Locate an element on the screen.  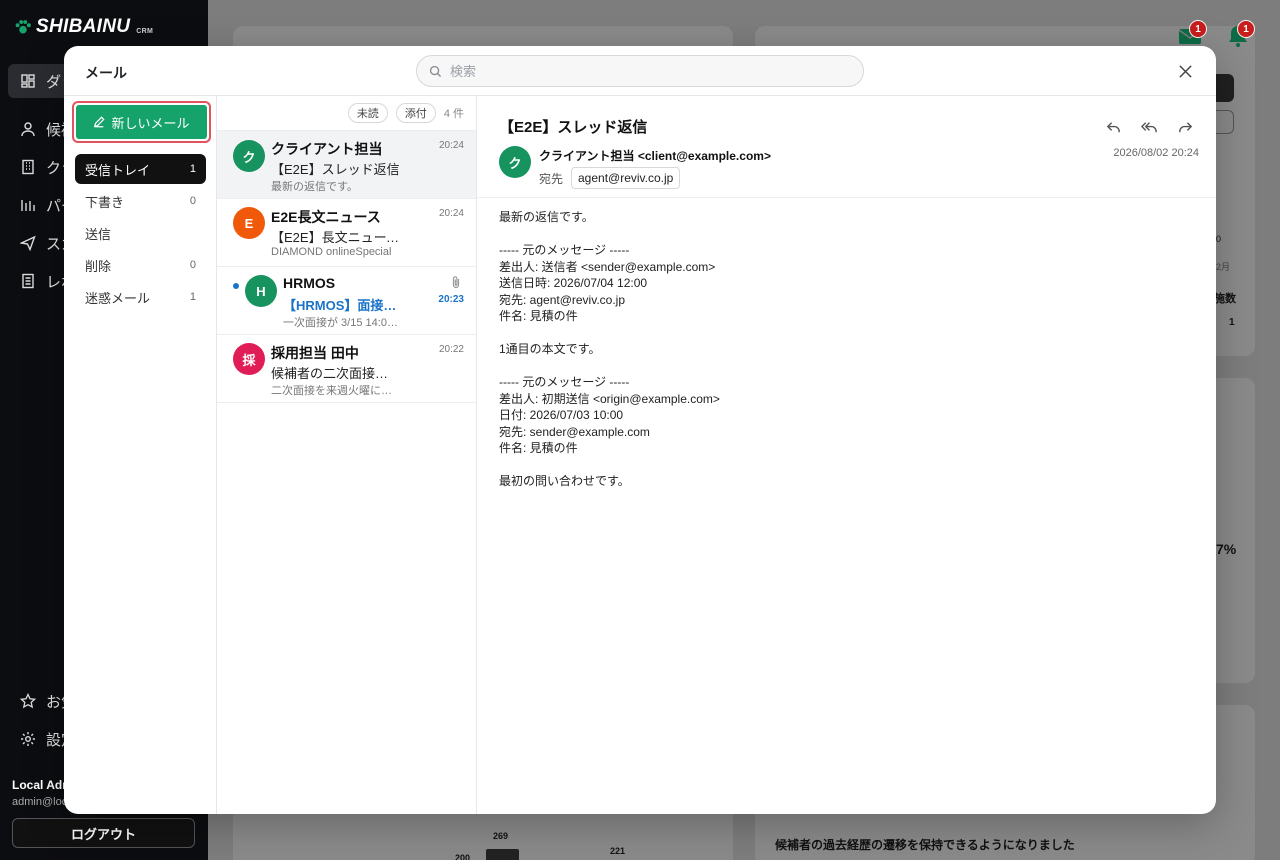
close-button is located at coordinates (1185, 71).